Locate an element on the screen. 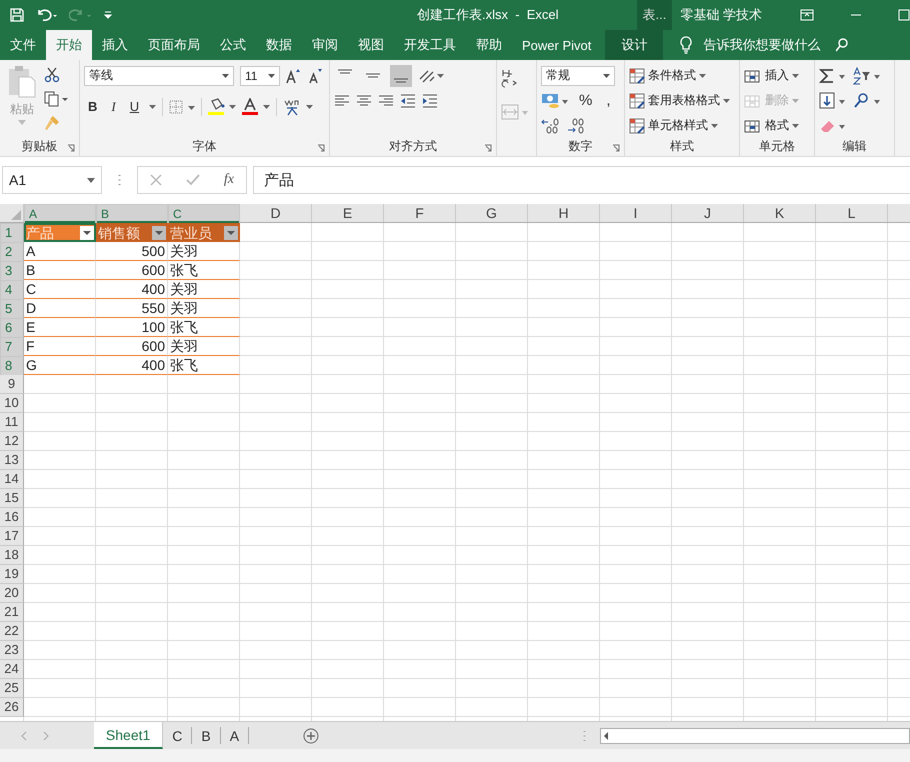  font-size-field: 11 is located at coordinates (260, 76).